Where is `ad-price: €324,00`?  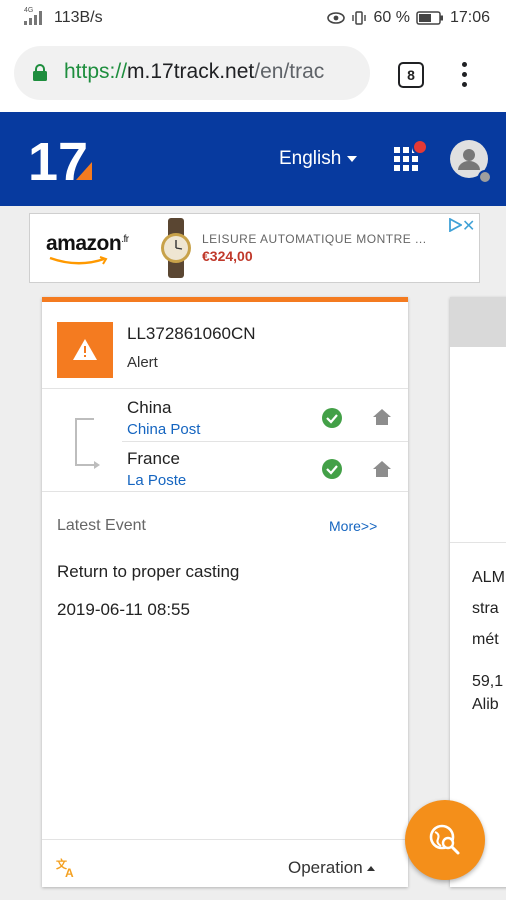 ad-price: €324,00 is located at coordinates (227, 256).